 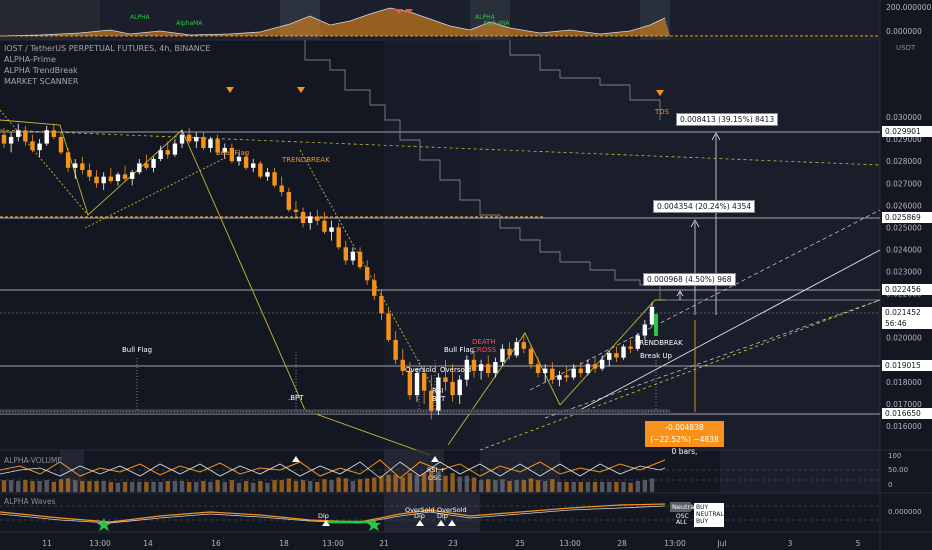 I want to click on x-tick-14: 5, so click(x=858, y=543).